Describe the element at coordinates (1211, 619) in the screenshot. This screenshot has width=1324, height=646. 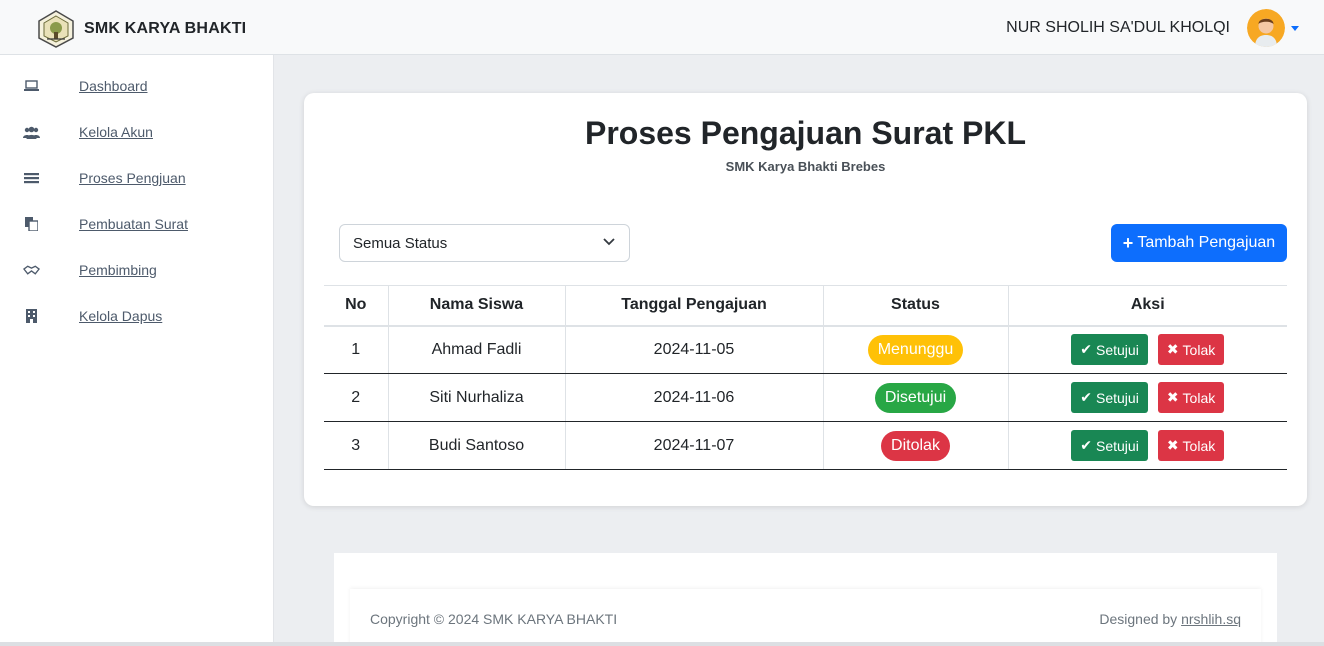
I see `designer-link: nrshlih.sq` at that location.